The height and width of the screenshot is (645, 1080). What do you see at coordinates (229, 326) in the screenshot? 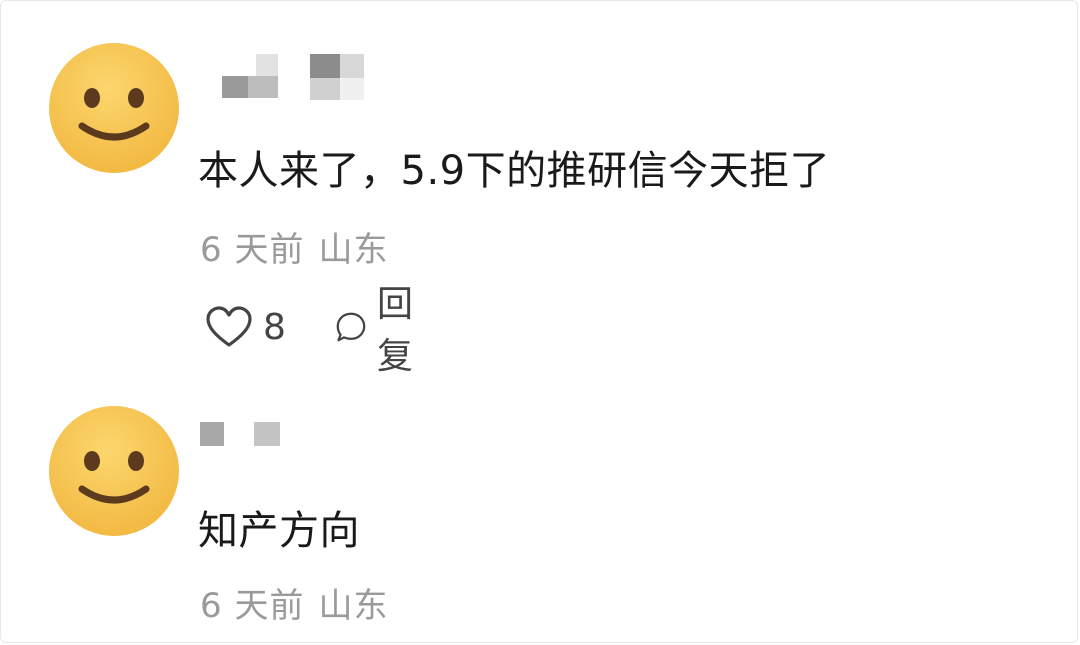
I see `heart-outline-icon` at bounding box center [229, 326].